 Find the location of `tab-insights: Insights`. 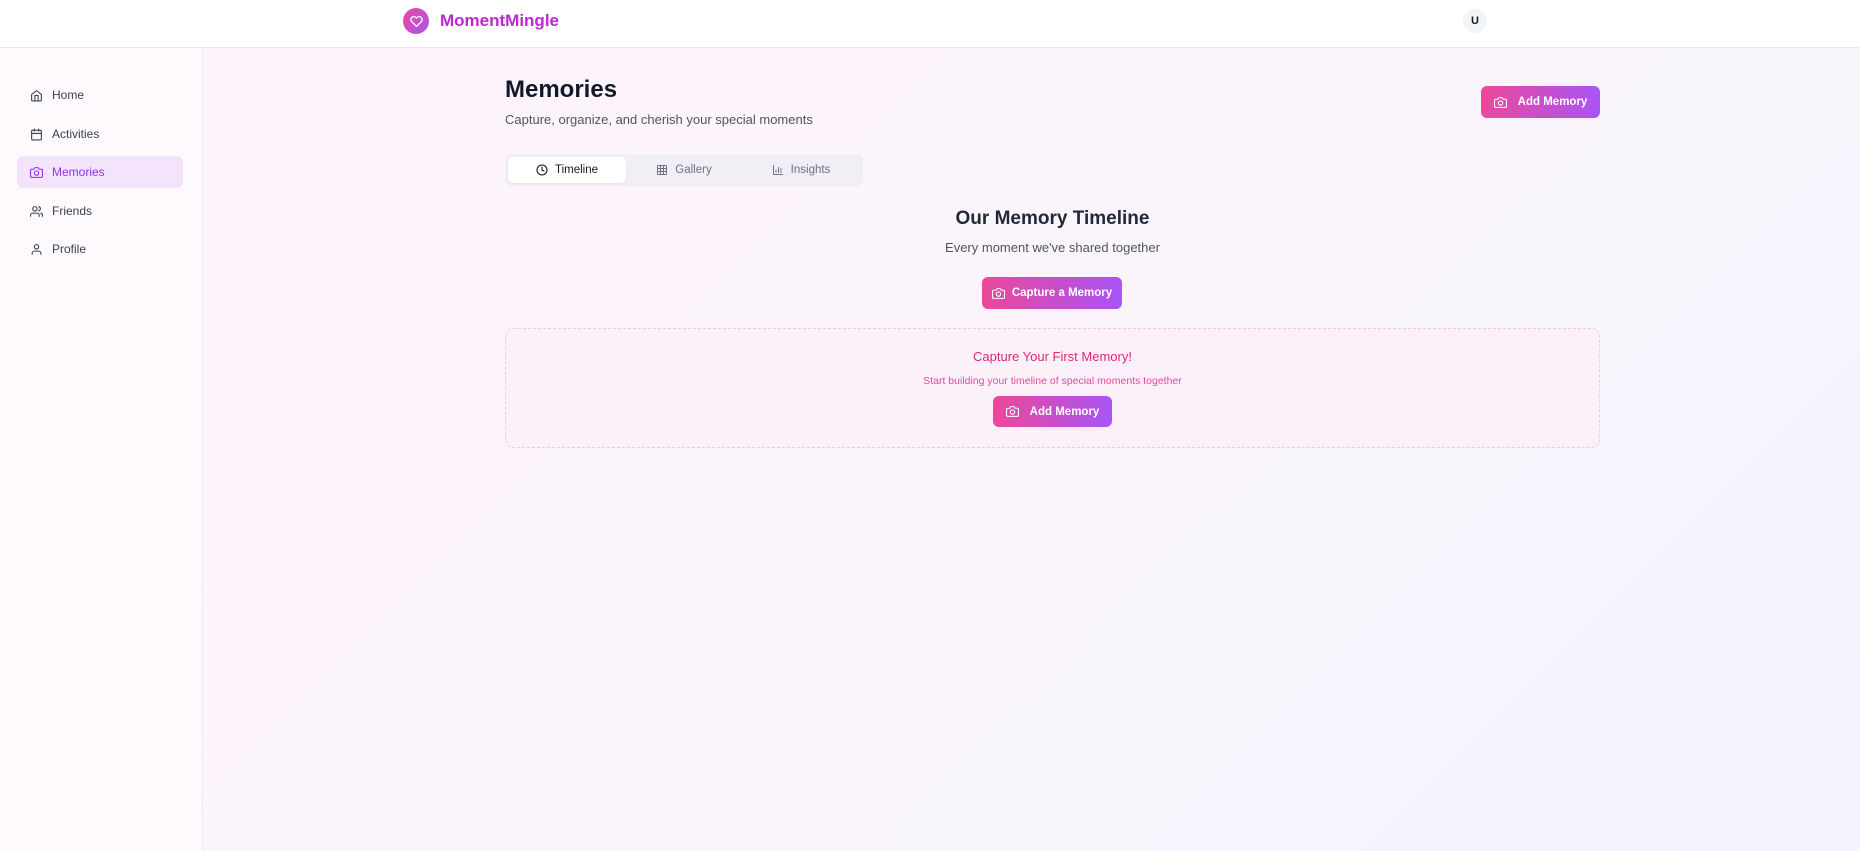

tab-insights: Insights is located at coordinates (801, 170).